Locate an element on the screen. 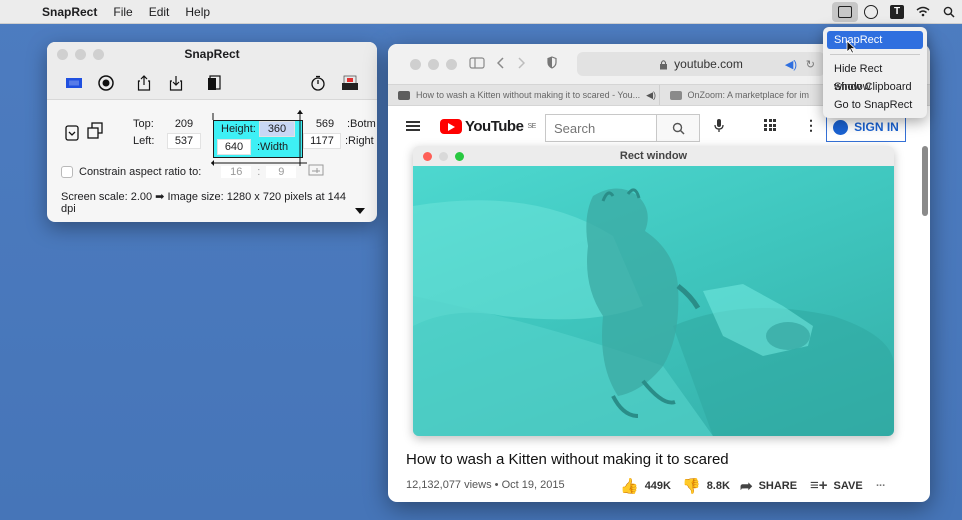  youtube-play-icon is located at coordinates (451, 126).